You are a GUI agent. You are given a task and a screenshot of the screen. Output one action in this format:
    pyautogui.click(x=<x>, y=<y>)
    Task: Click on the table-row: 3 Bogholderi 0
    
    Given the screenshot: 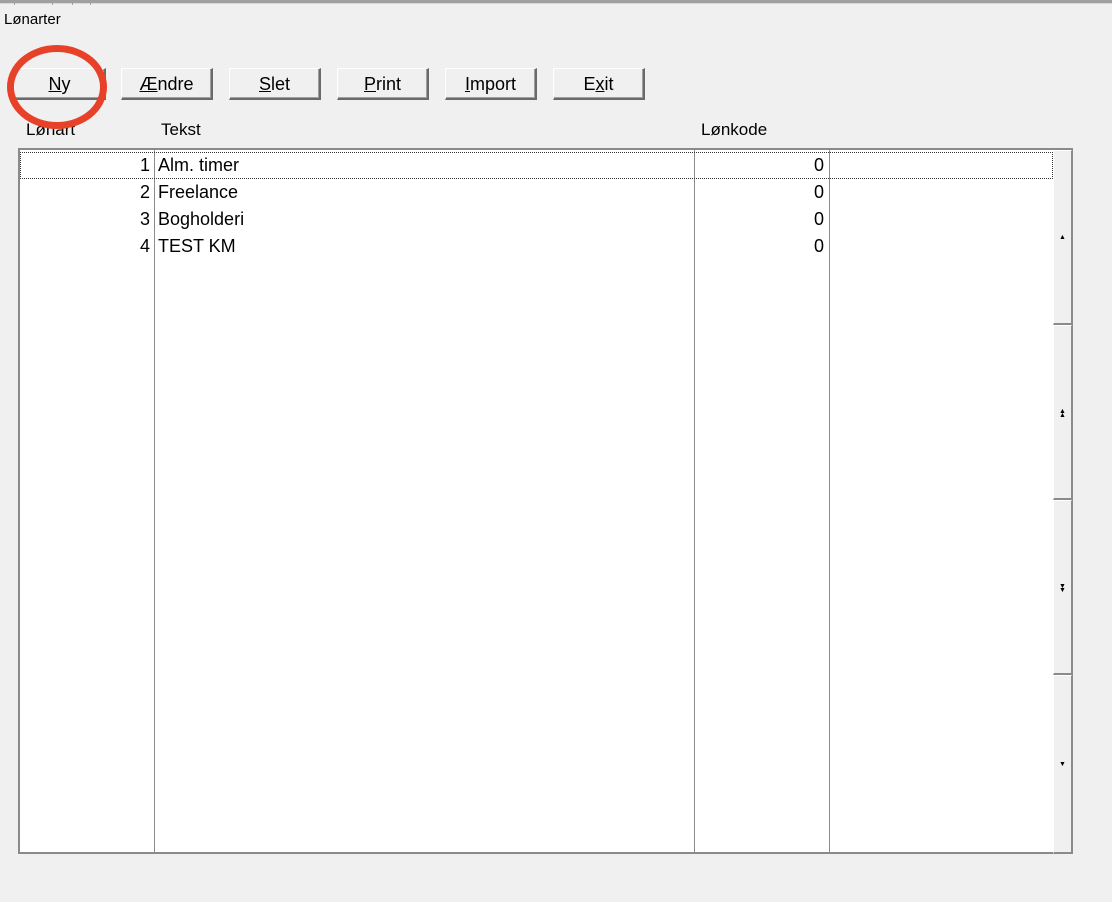 What is the action you would take?
    pyautogui.click(x=536, y=219)
    